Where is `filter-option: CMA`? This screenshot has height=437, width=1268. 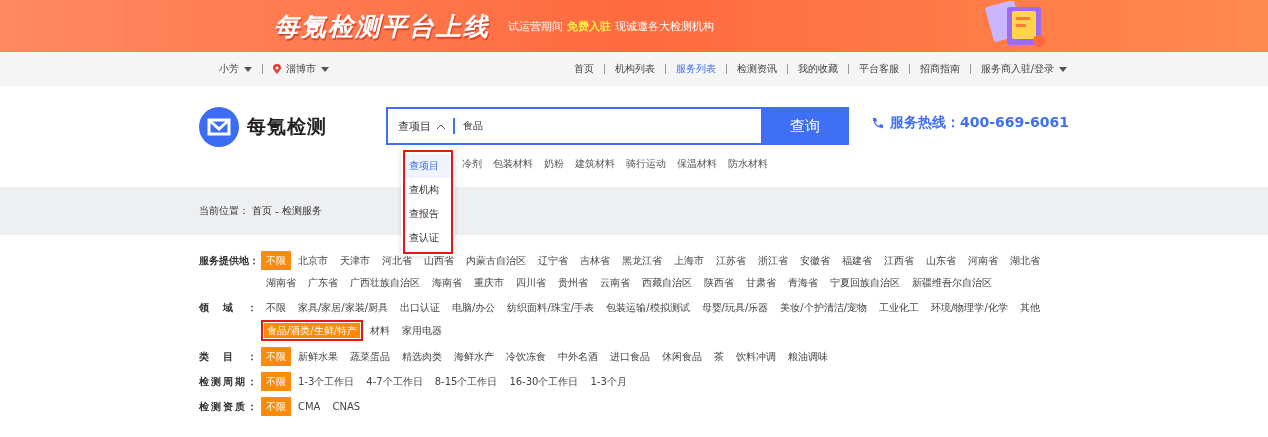 filter-option: CMA is located at coordinates (309, 406).